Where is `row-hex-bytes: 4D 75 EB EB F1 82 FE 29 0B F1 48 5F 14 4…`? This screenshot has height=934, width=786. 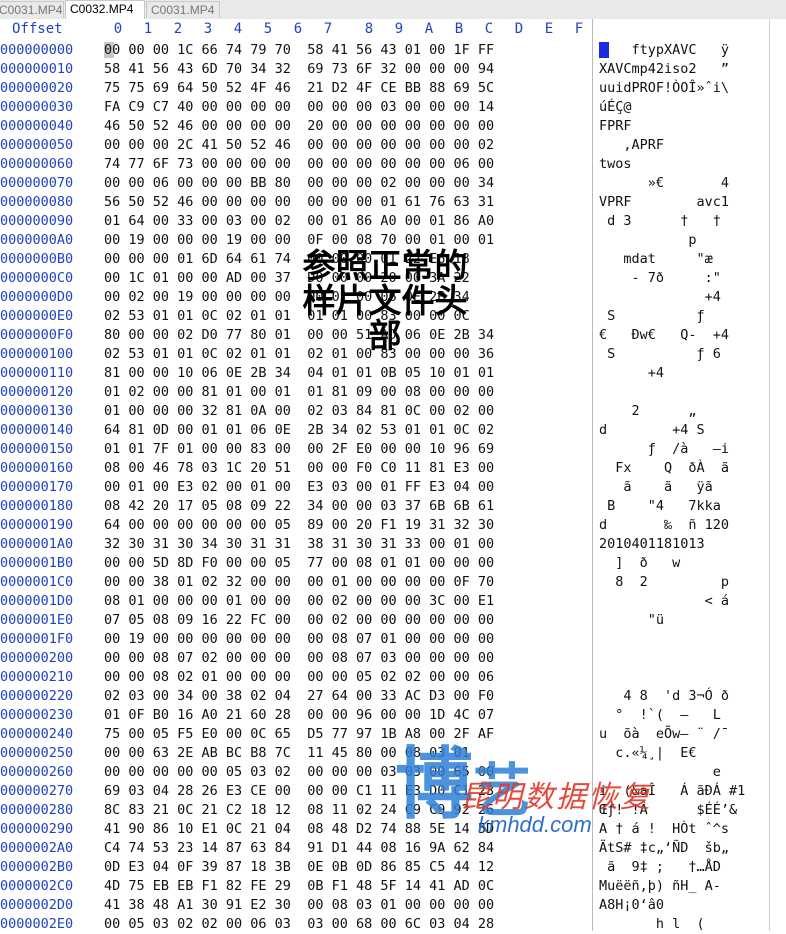
row-hex-bytes: 4D 75 EB EB F1 82 FE 29 0B F1 48 5F 14 4… is located at coordinates (299, 886).